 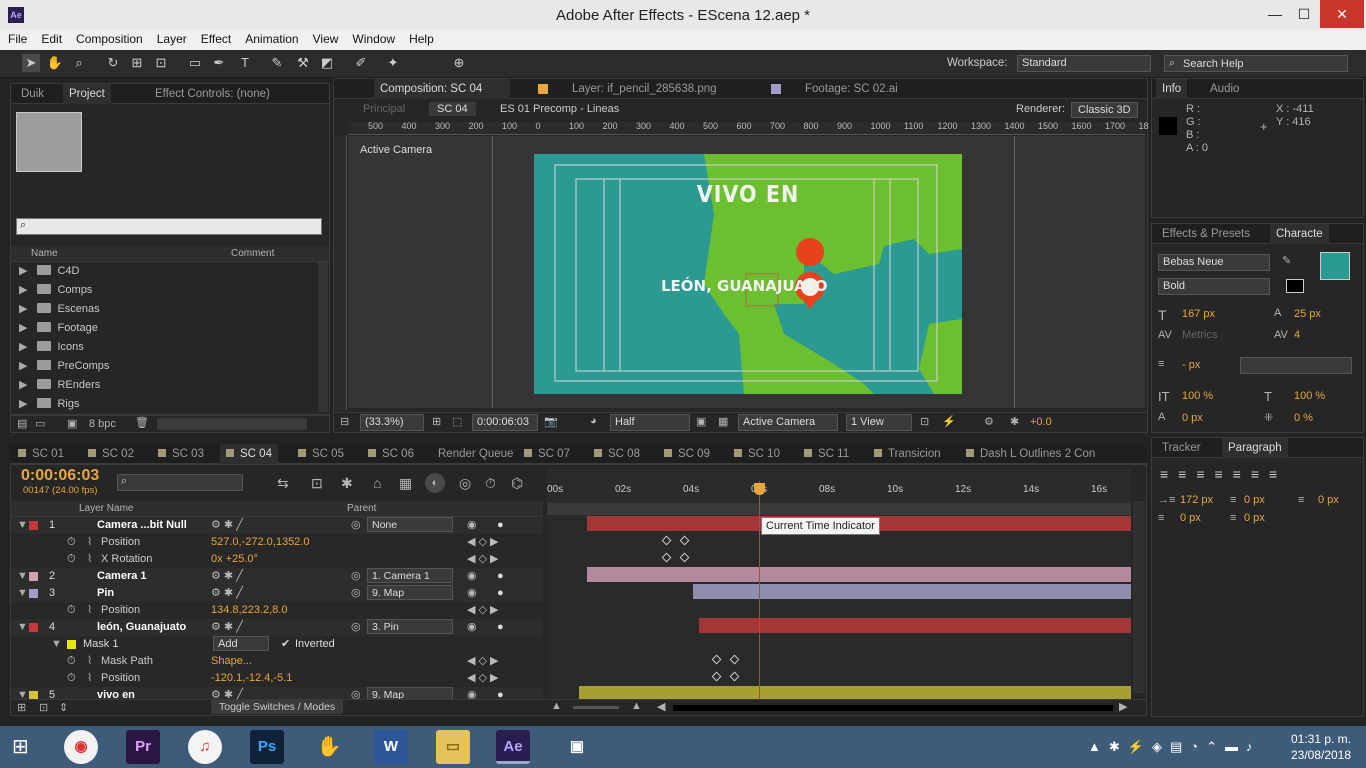 I want to click on timeline-scrollbar, so click(x=1139, y=597).